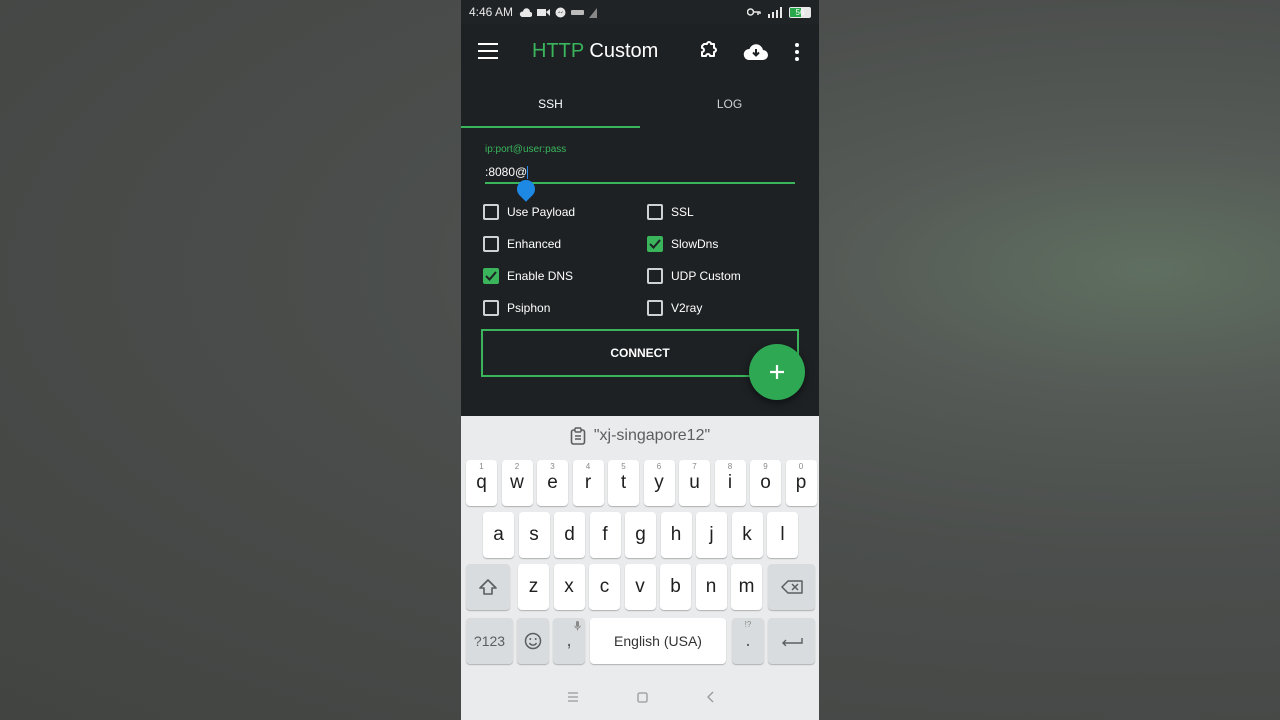  Describe the element at coordinates (658, 641) in the screenshot. I see `space-key: English (USA)` at that location.